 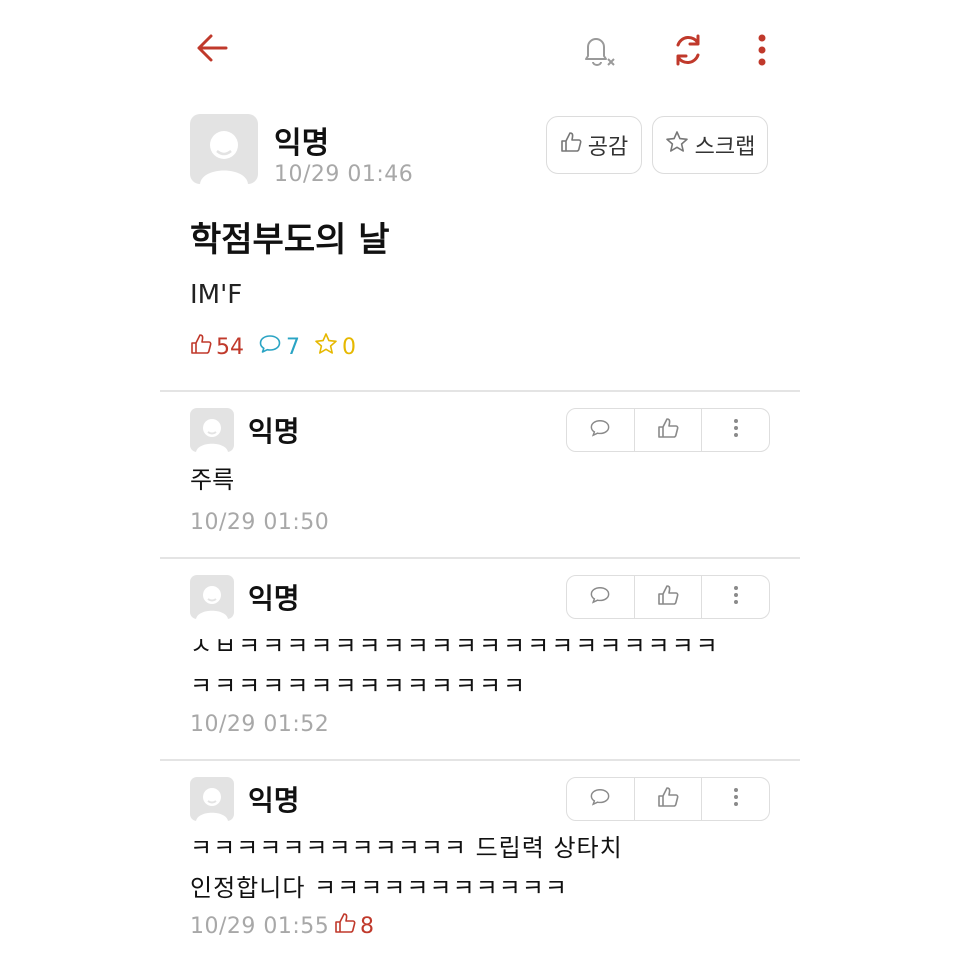 I want to click on like-count: 54, so click(x=230, y=347).